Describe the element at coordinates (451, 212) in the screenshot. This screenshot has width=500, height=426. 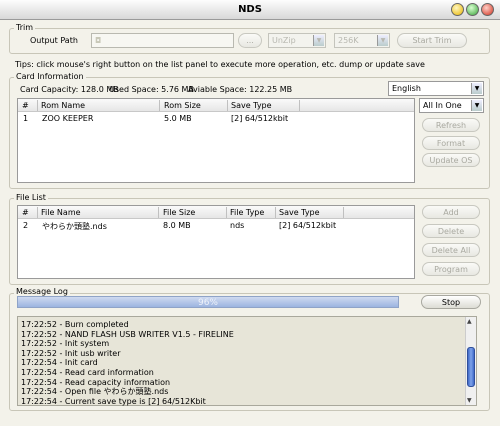
I see `add-button: Add` at that location.